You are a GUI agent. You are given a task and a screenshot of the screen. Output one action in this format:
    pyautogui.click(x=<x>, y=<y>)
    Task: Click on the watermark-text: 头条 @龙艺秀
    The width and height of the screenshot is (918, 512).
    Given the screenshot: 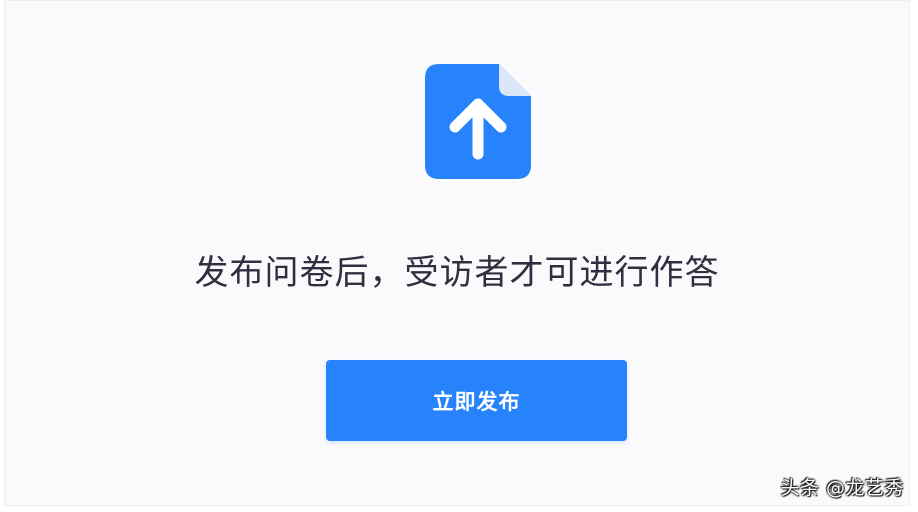 What is the action you would take?
    pyautogui.click(x=842, y=488)
    